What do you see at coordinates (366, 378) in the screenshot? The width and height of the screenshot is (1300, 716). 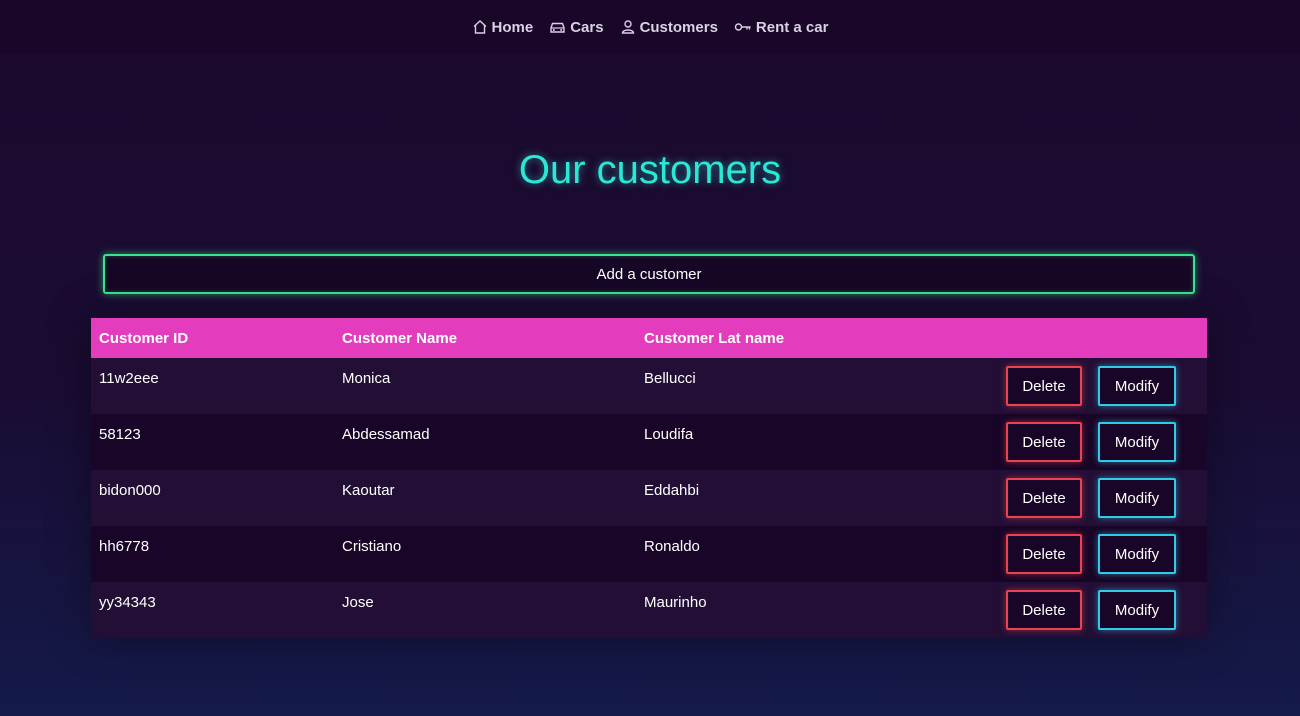 I see `customer-name-cell: Monica` at bounding box center [366, 378].